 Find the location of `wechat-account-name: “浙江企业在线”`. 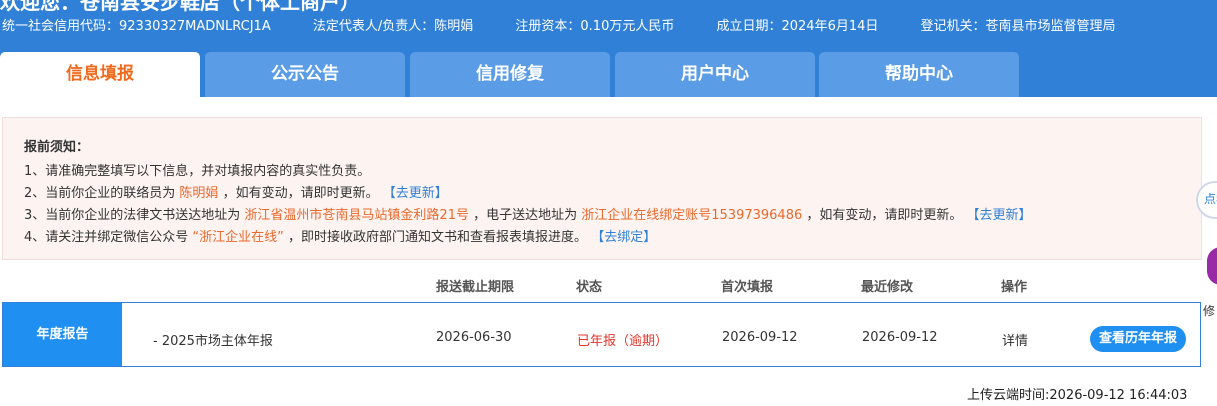

wechat-account-name: “浙江企业在线” is located at coordinates (238, 237).